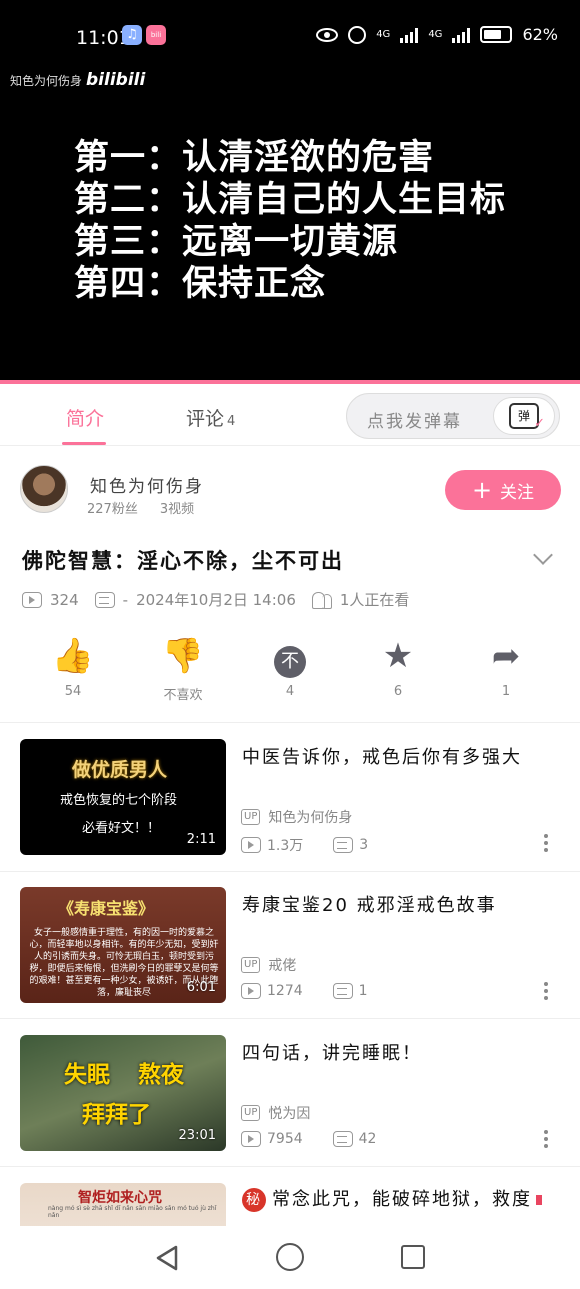  I want to click on uploader-stats: 227粉丝 3视频, so click(151, 507).